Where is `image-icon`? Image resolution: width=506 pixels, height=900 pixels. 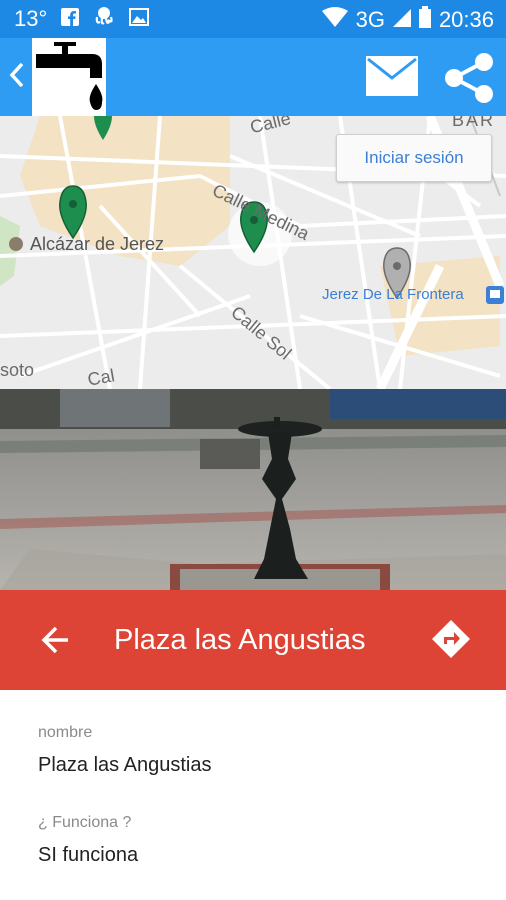 image-icon is located at coordinates (139, 19).